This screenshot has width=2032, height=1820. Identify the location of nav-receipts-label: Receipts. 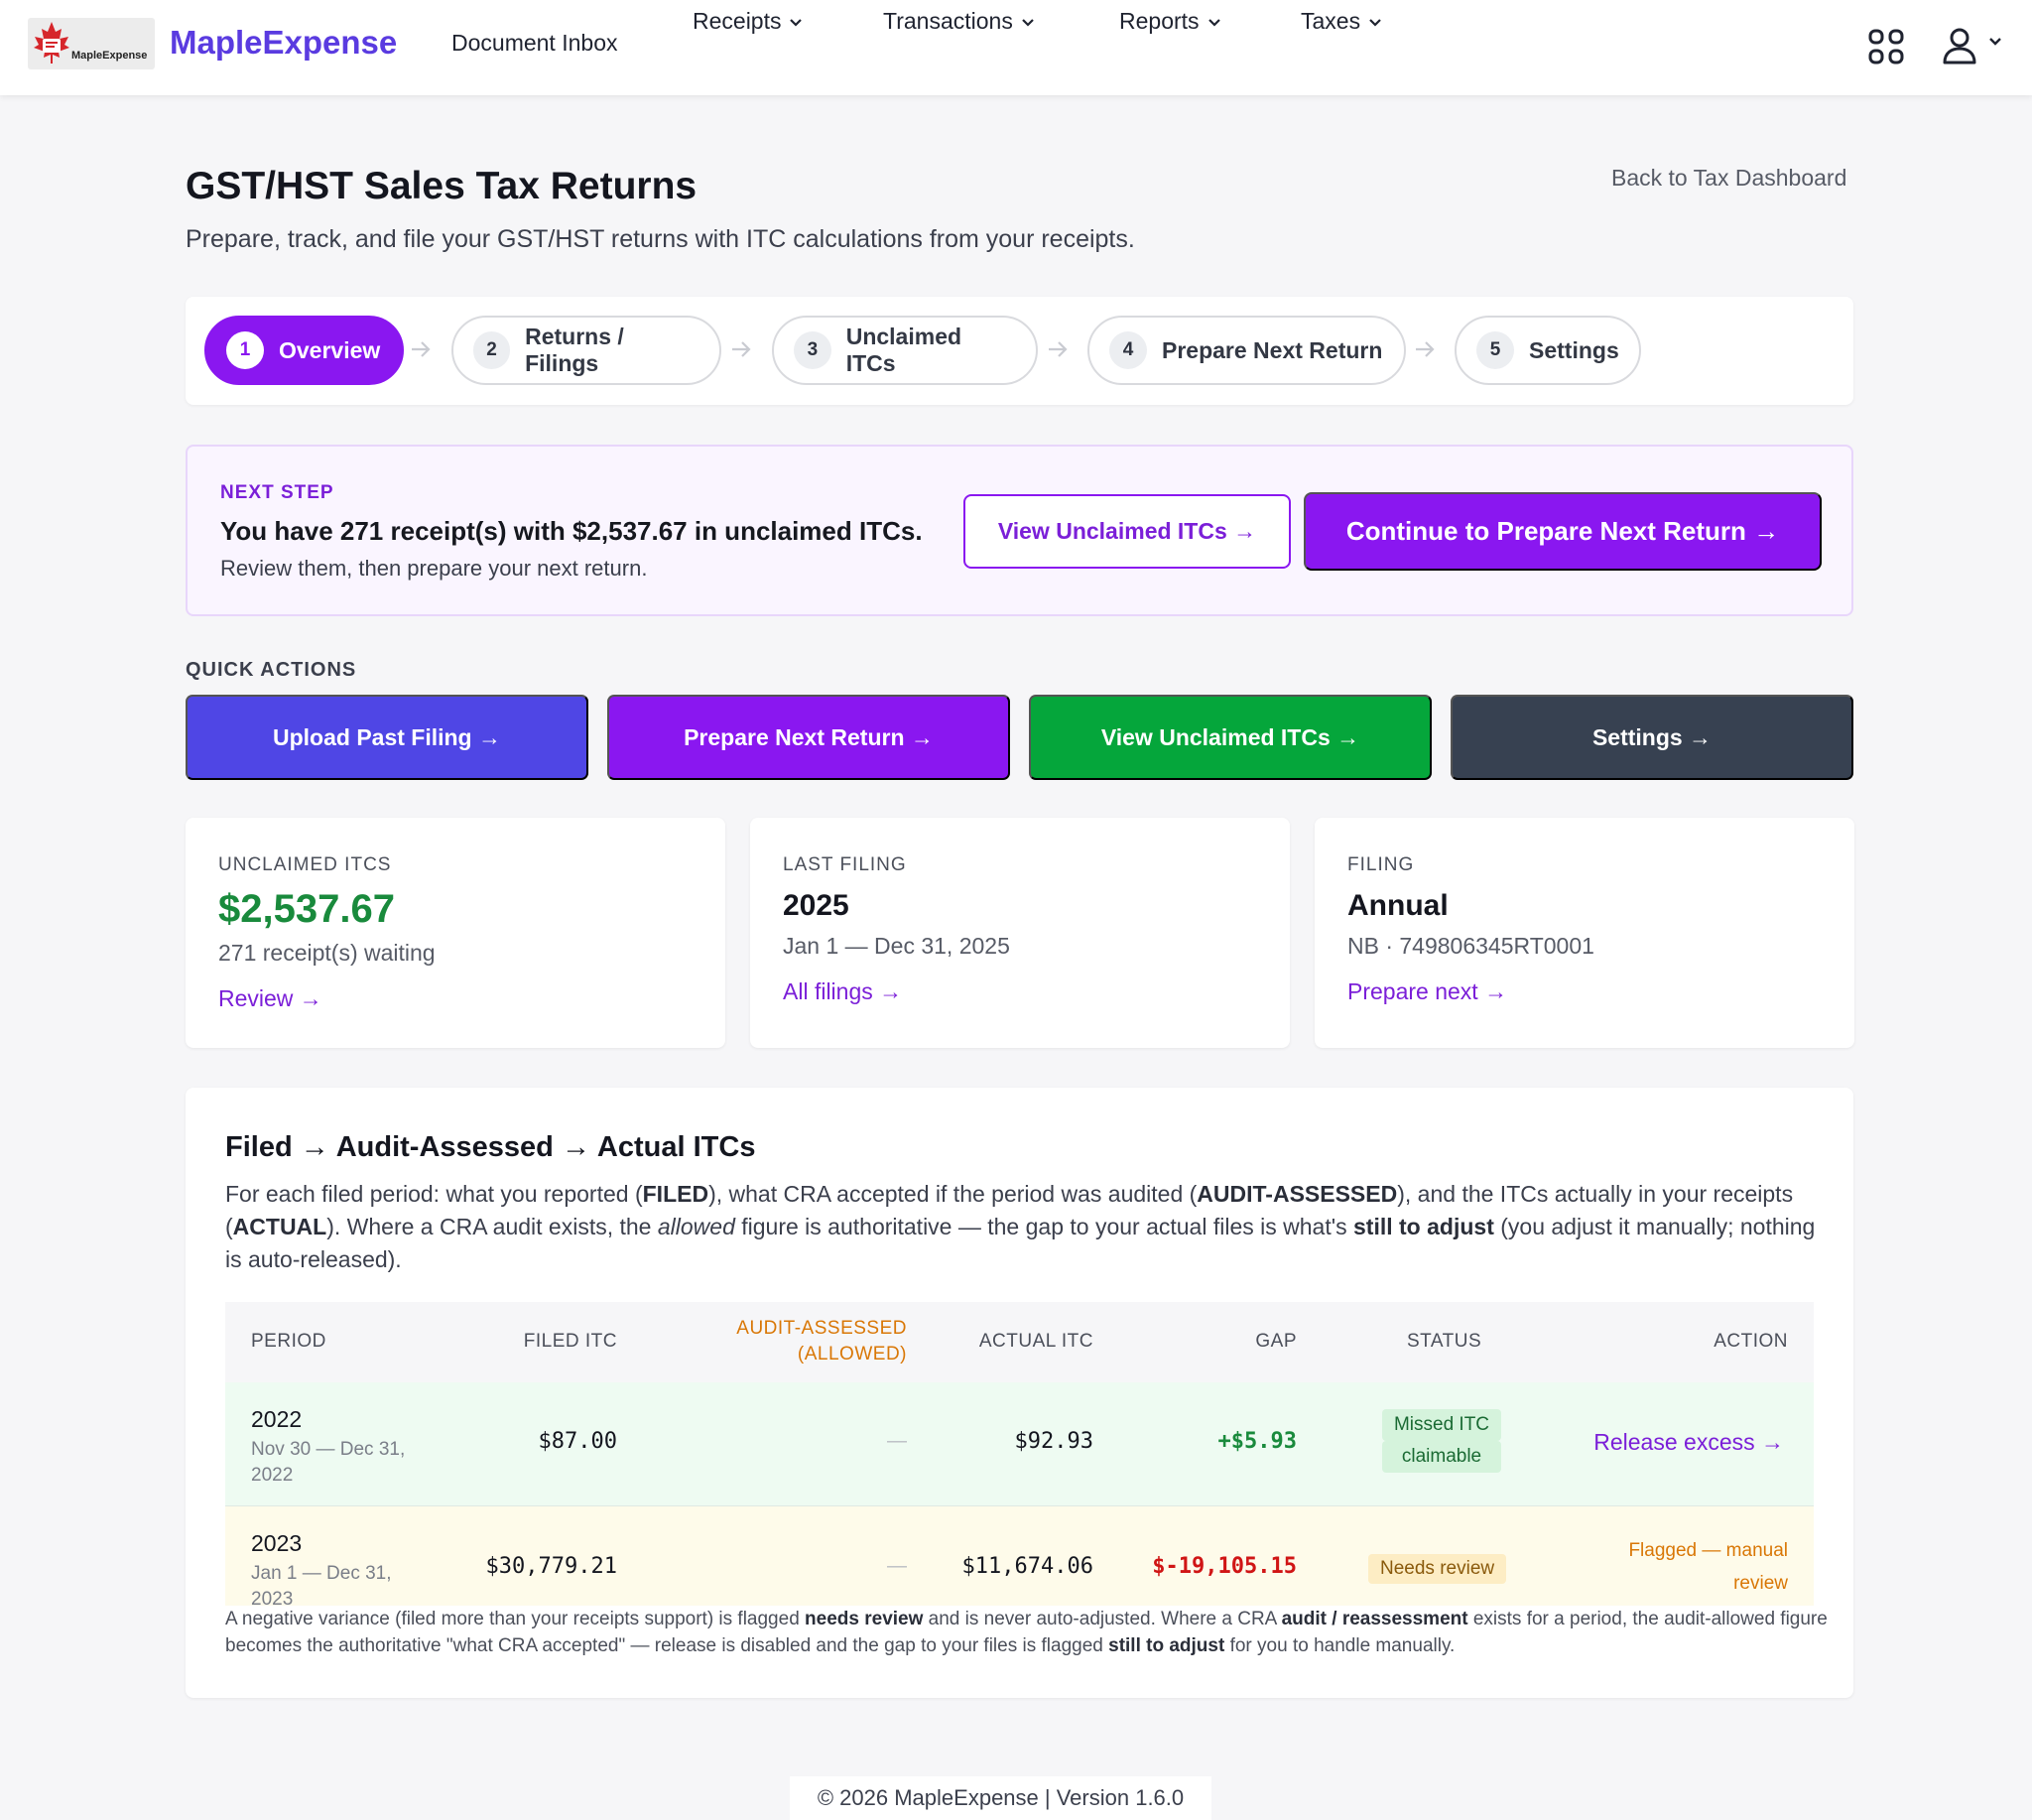
(737, 21).